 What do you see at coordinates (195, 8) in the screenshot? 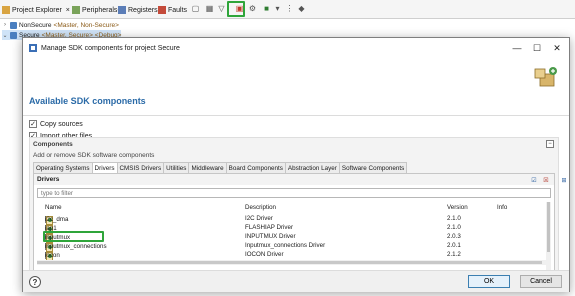
I see `minimize-view-icon: ▢` at bounding box center [195, 8].